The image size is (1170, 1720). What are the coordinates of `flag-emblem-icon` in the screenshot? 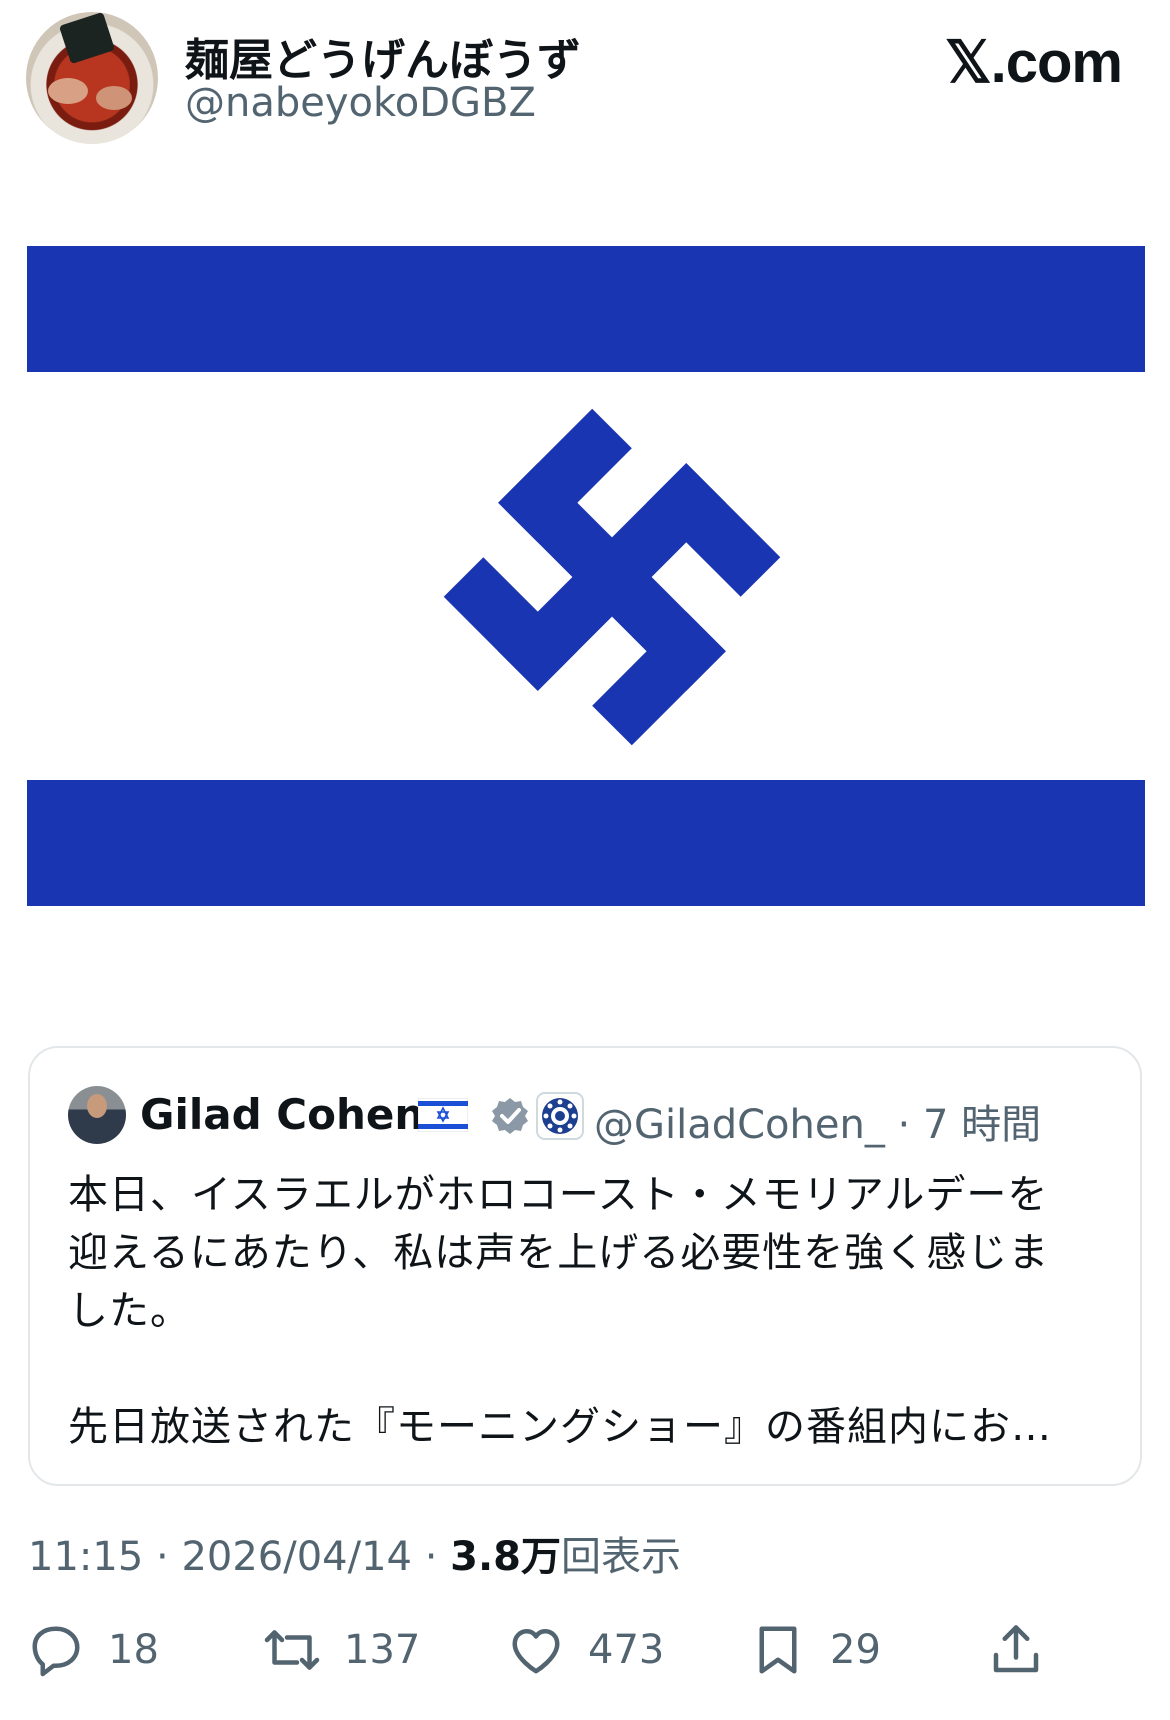 It's located at (612, 577).